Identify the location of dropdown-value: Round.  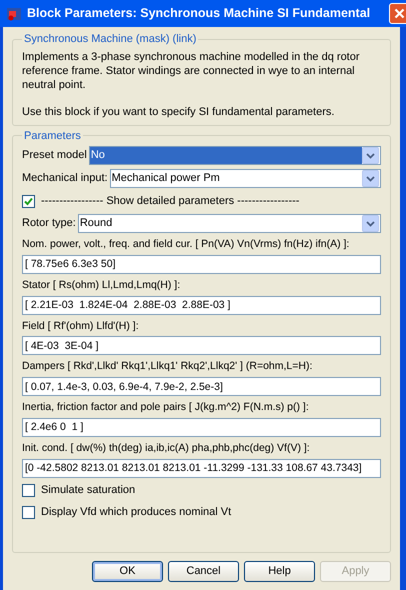
(96, 224).